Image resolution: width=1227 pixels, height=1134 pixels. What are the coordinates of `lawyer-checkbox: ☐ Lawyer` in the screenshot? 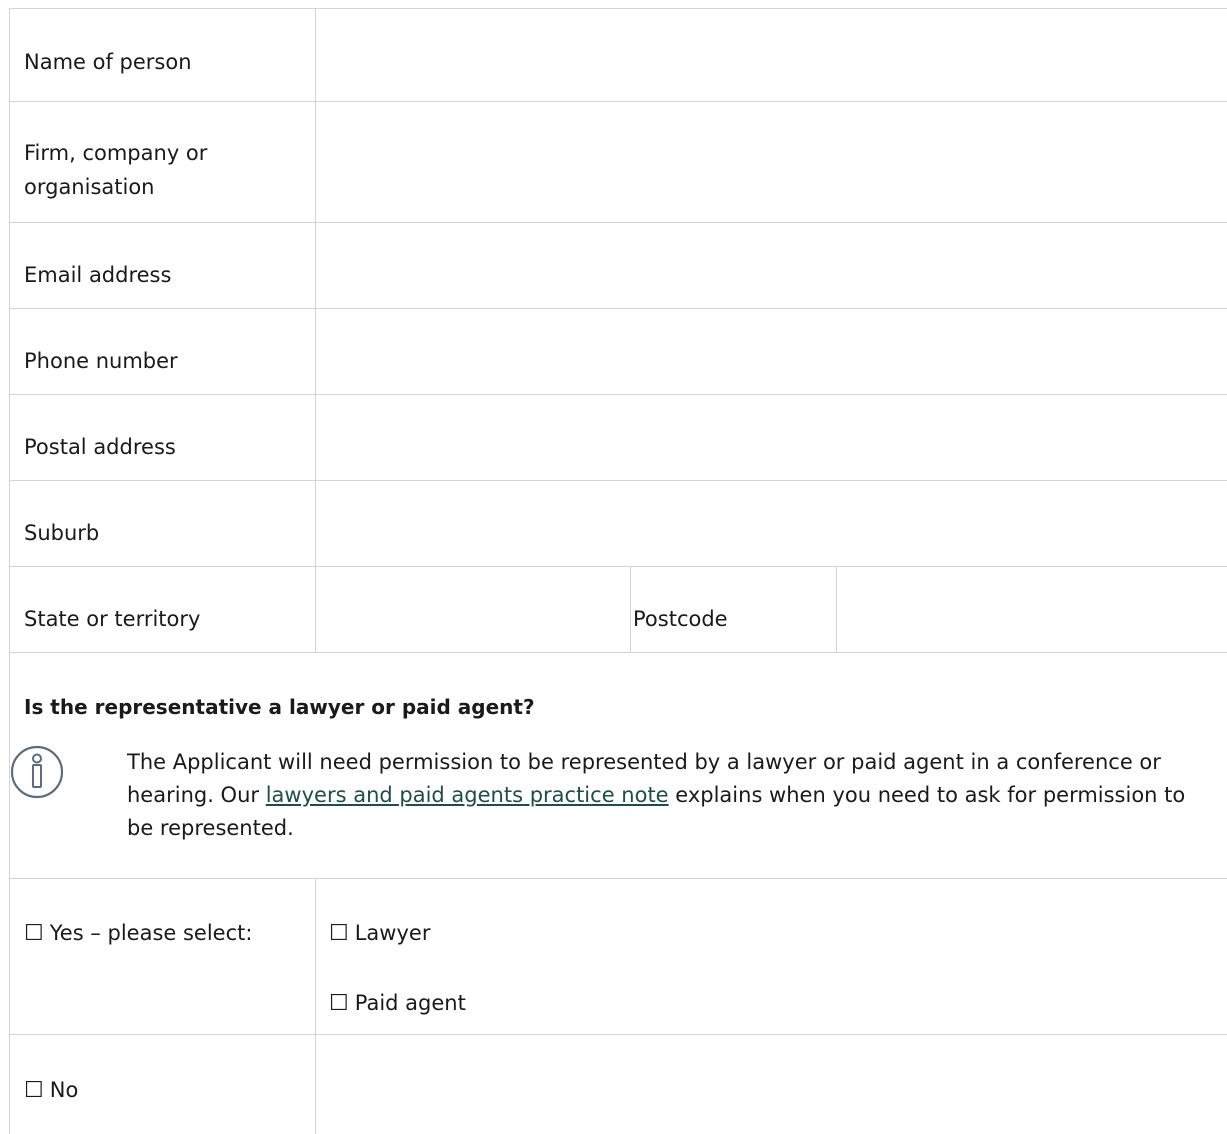 It's located at (379, 933).